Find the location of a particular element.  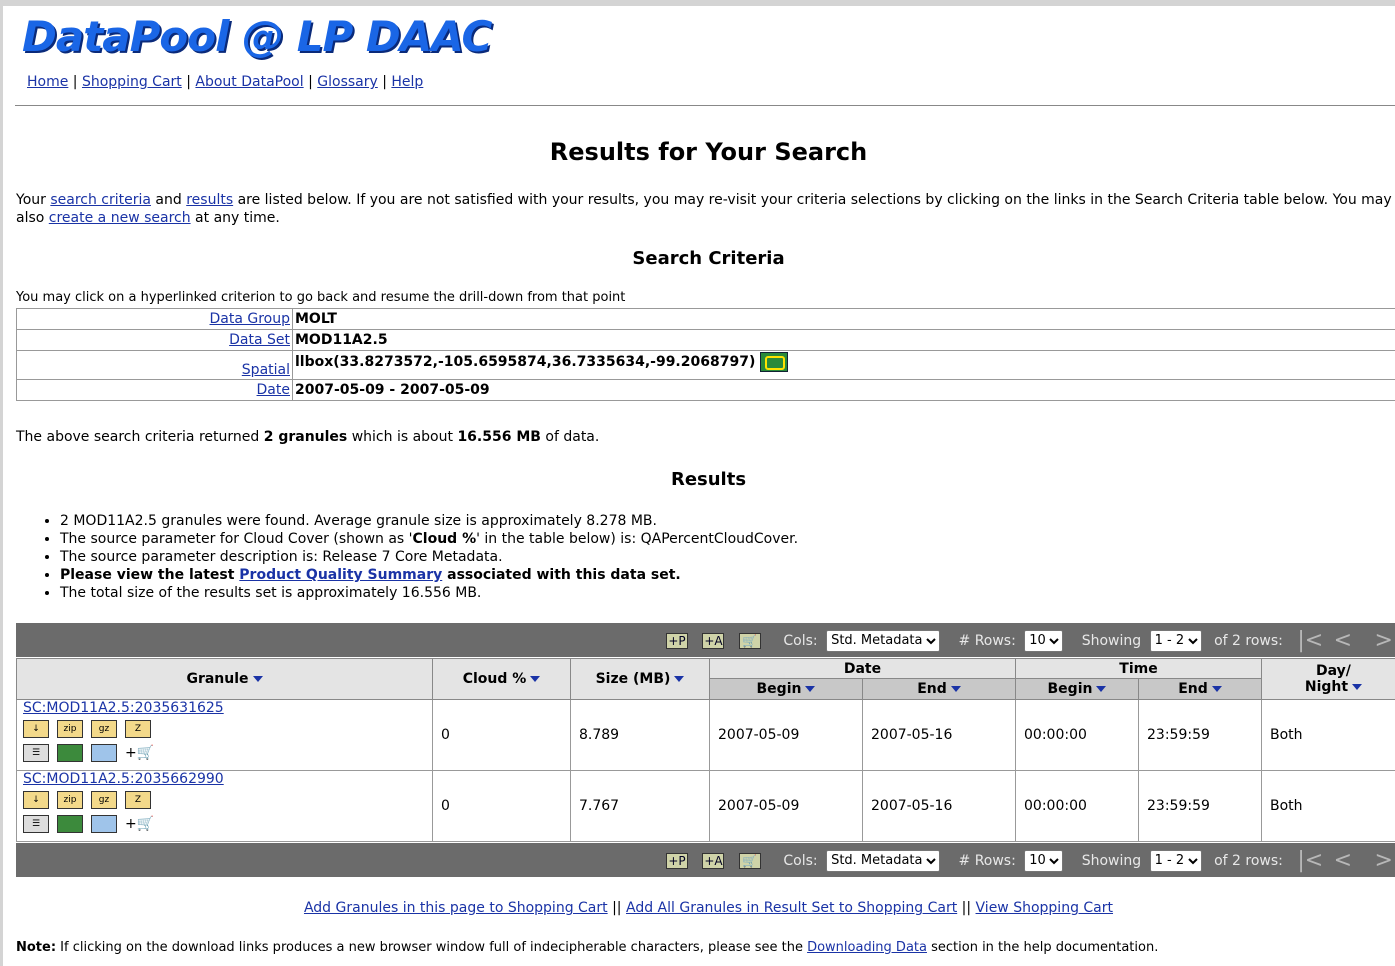

datapool-logo: DataPool @ LP DAAC is located at coordinates (257, 36).